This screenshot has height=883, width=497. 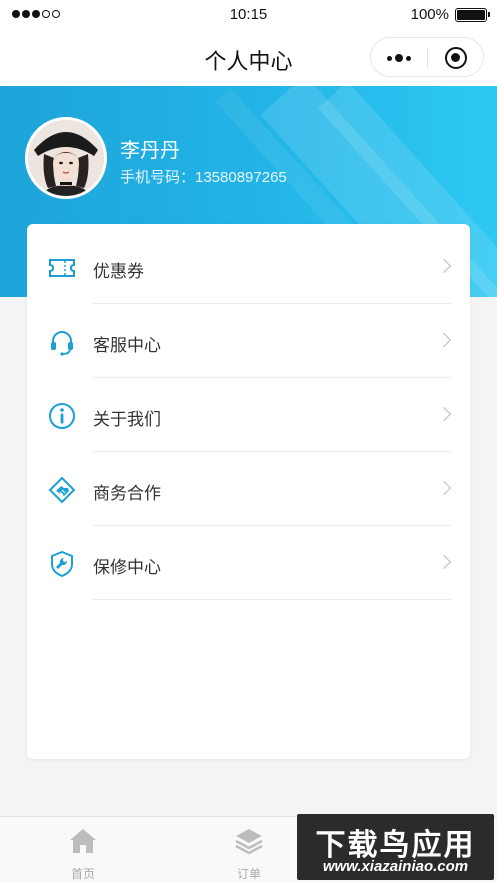 I want to click on avatar, so click(x=66, y=158).